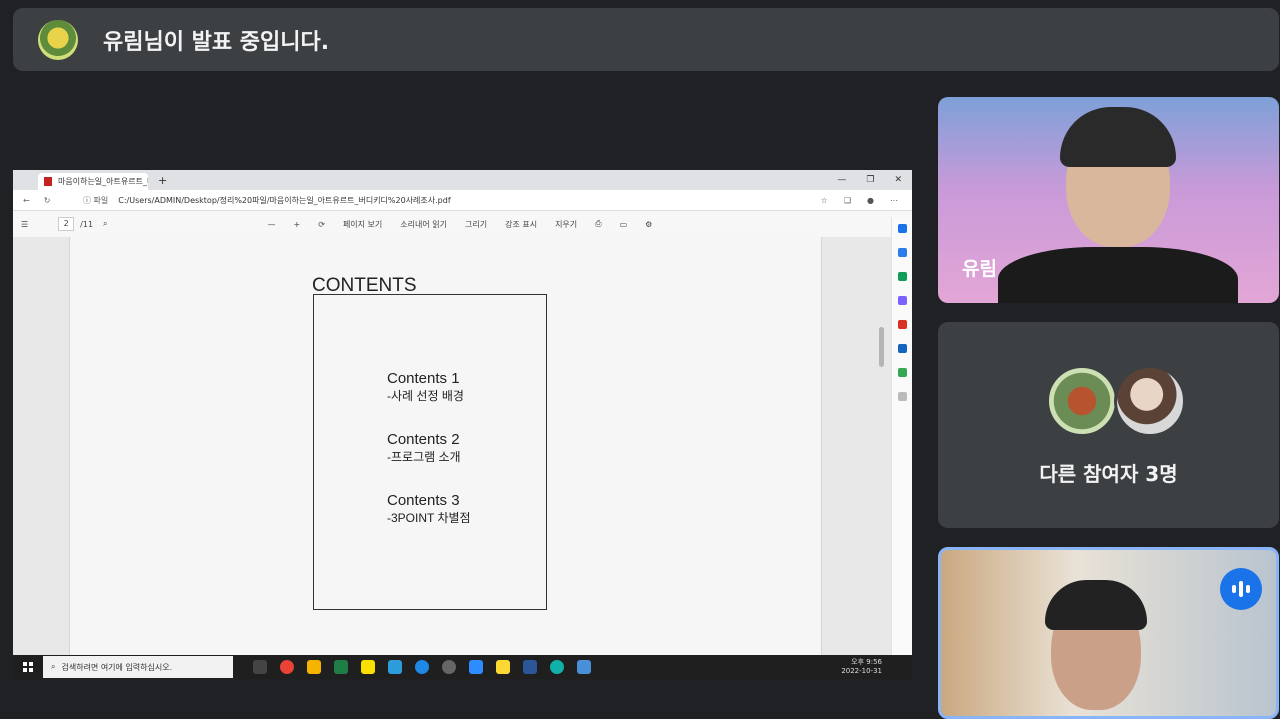  What do you see at coordinates (979, 269) in the screenshot?
I see `participant-name: 유림` at bounding box center [979, 269].